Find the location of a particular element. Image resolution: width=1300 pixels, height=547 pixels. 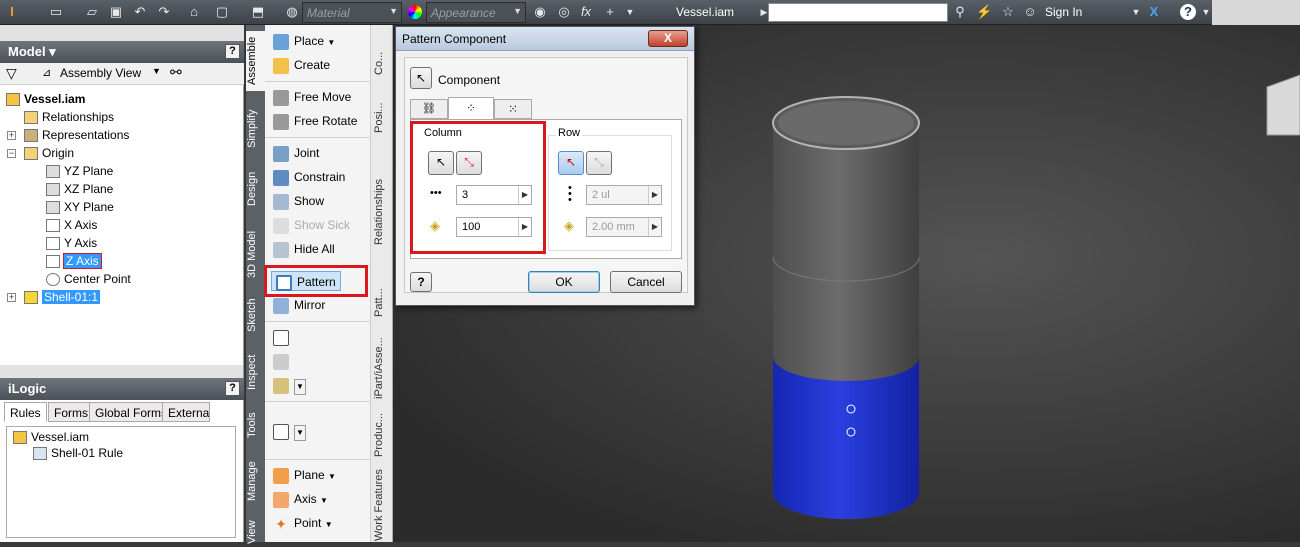

new-icon: ▭ is located at coordinates (56, 12).